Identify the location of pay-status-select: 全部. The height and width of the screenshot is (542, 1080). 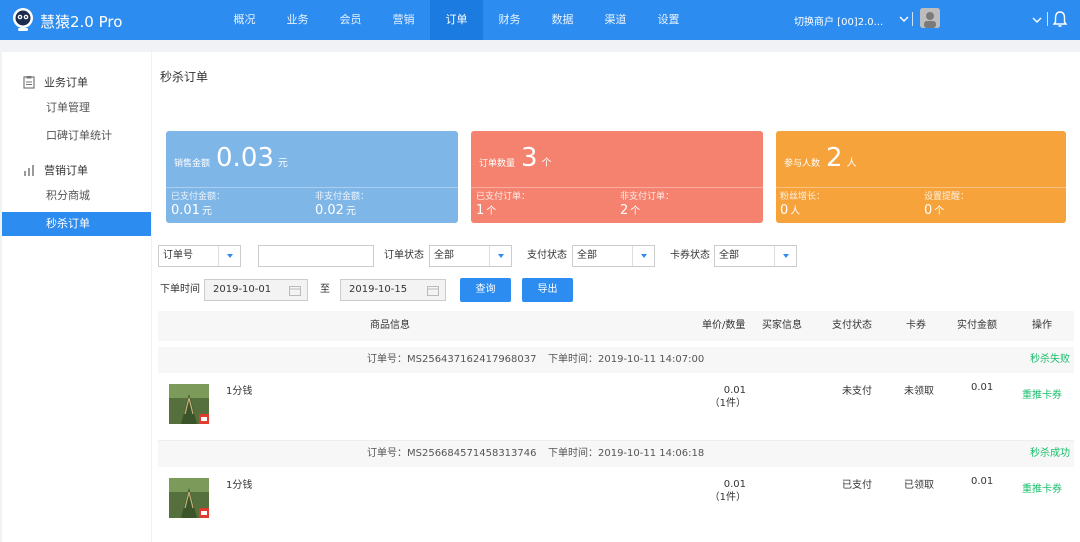
(613, 256).